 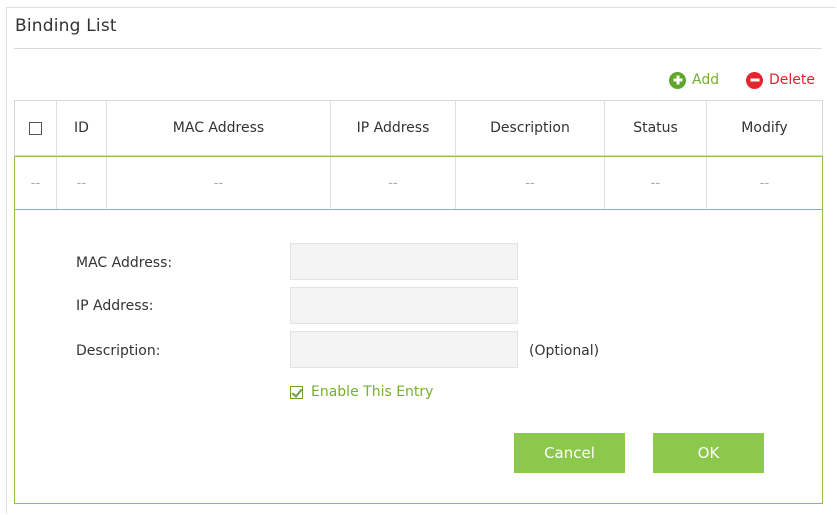 What do you see at coordinates (404, 349) in the screenshot?
I see `description-input` at bounding box center [404, 349].